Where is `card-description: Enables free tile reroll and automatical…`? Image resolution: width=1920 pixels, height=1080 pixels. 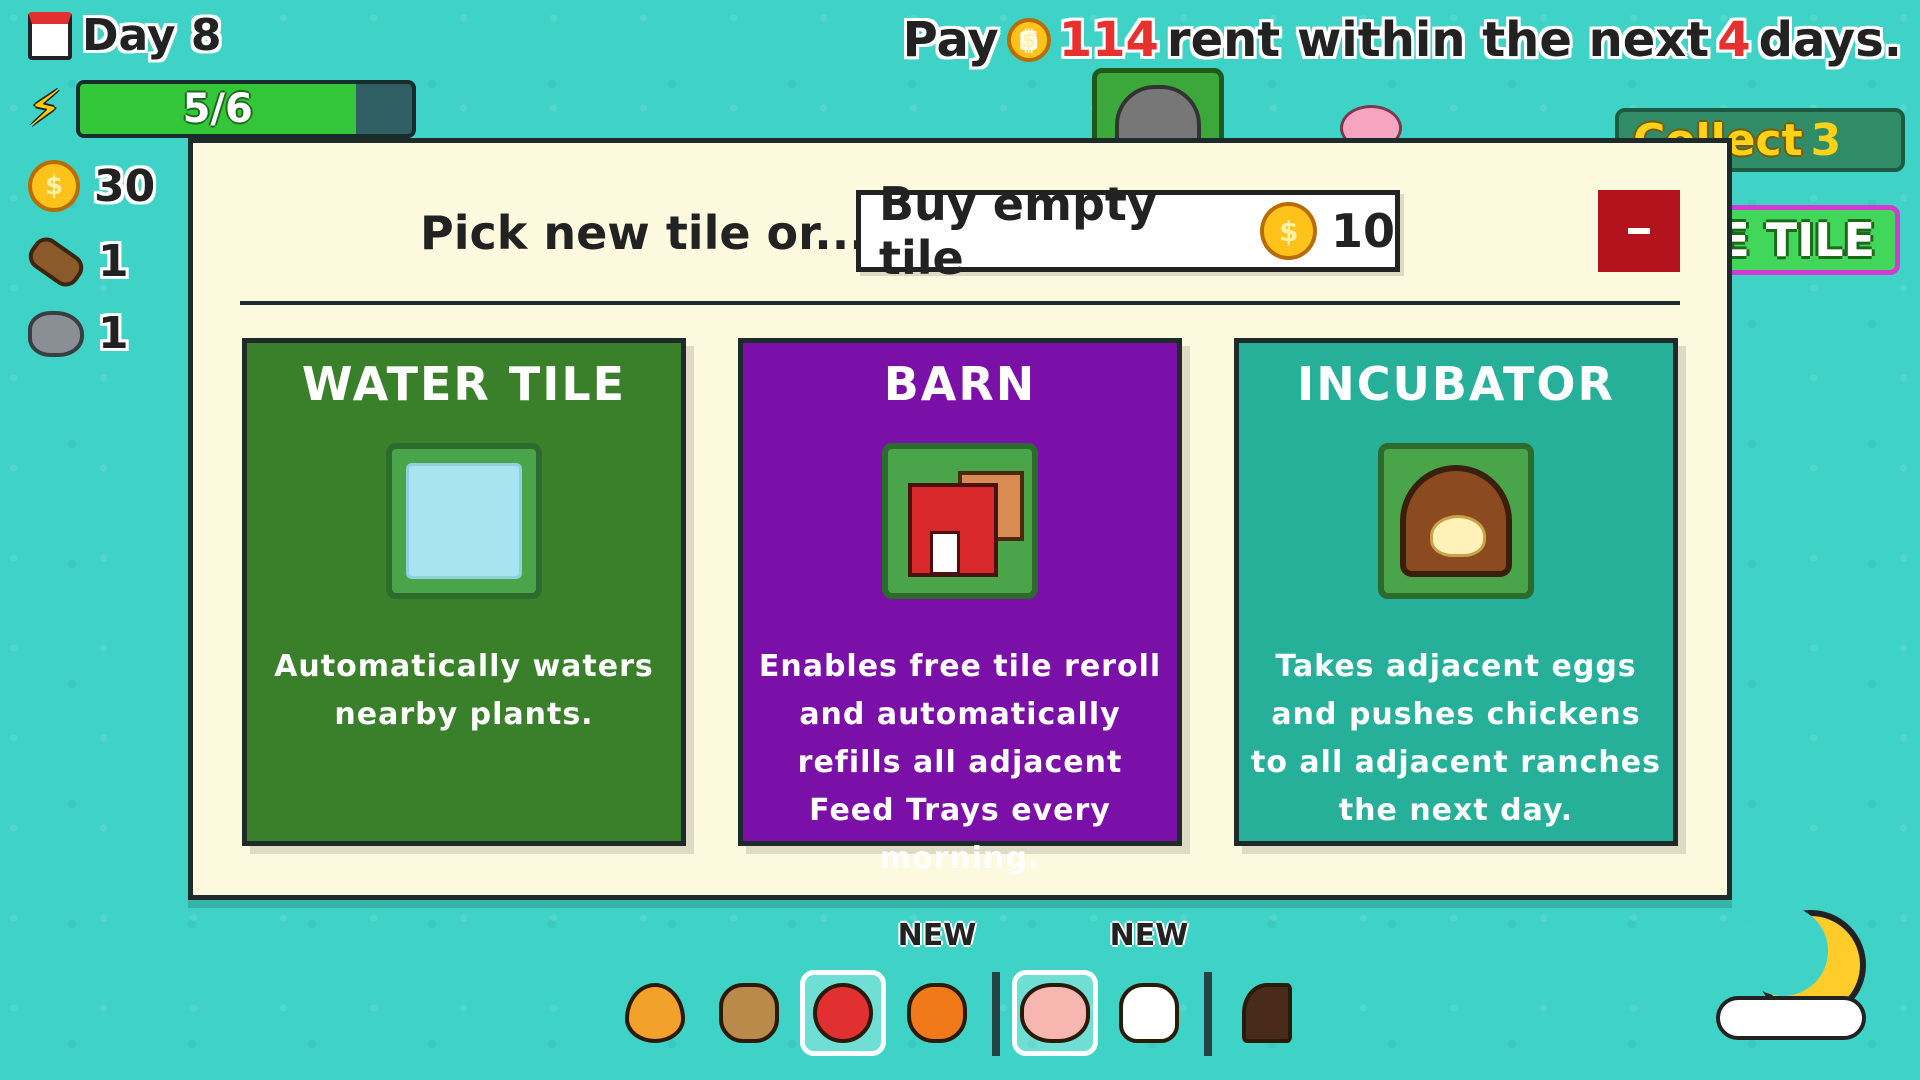
card-description: Enables free tile reroll and automatical… is located at coordinates (960, 762).